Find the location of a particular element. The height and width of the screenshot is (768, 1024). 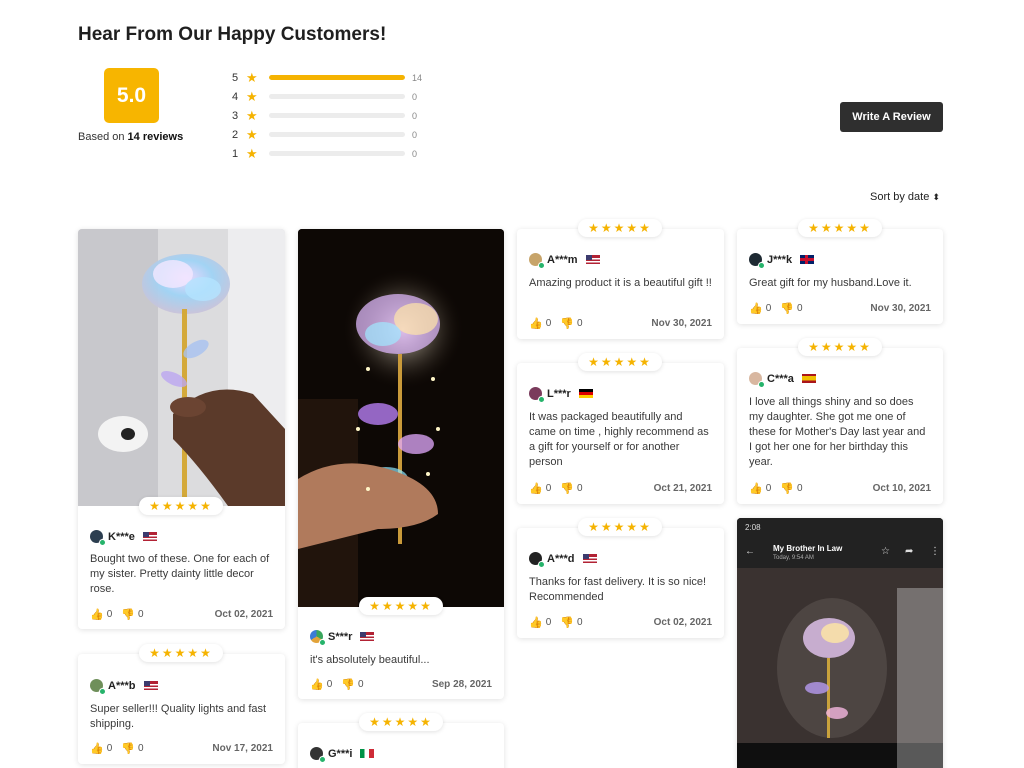

rating-row-label: 2 is located at coordinates (235, 134).